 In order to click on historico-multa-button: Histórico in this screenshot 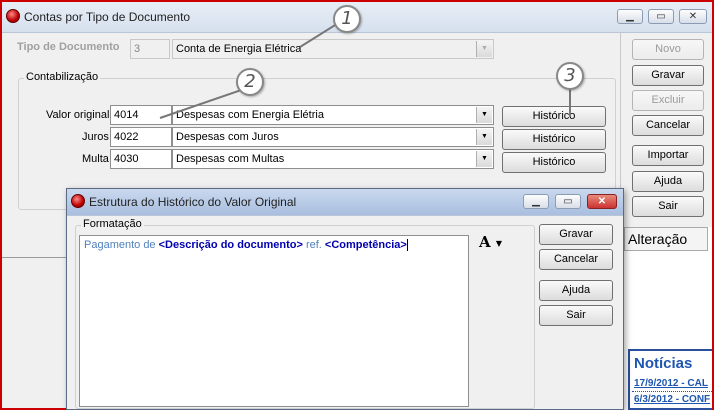, I will do `click(554, 162)`.